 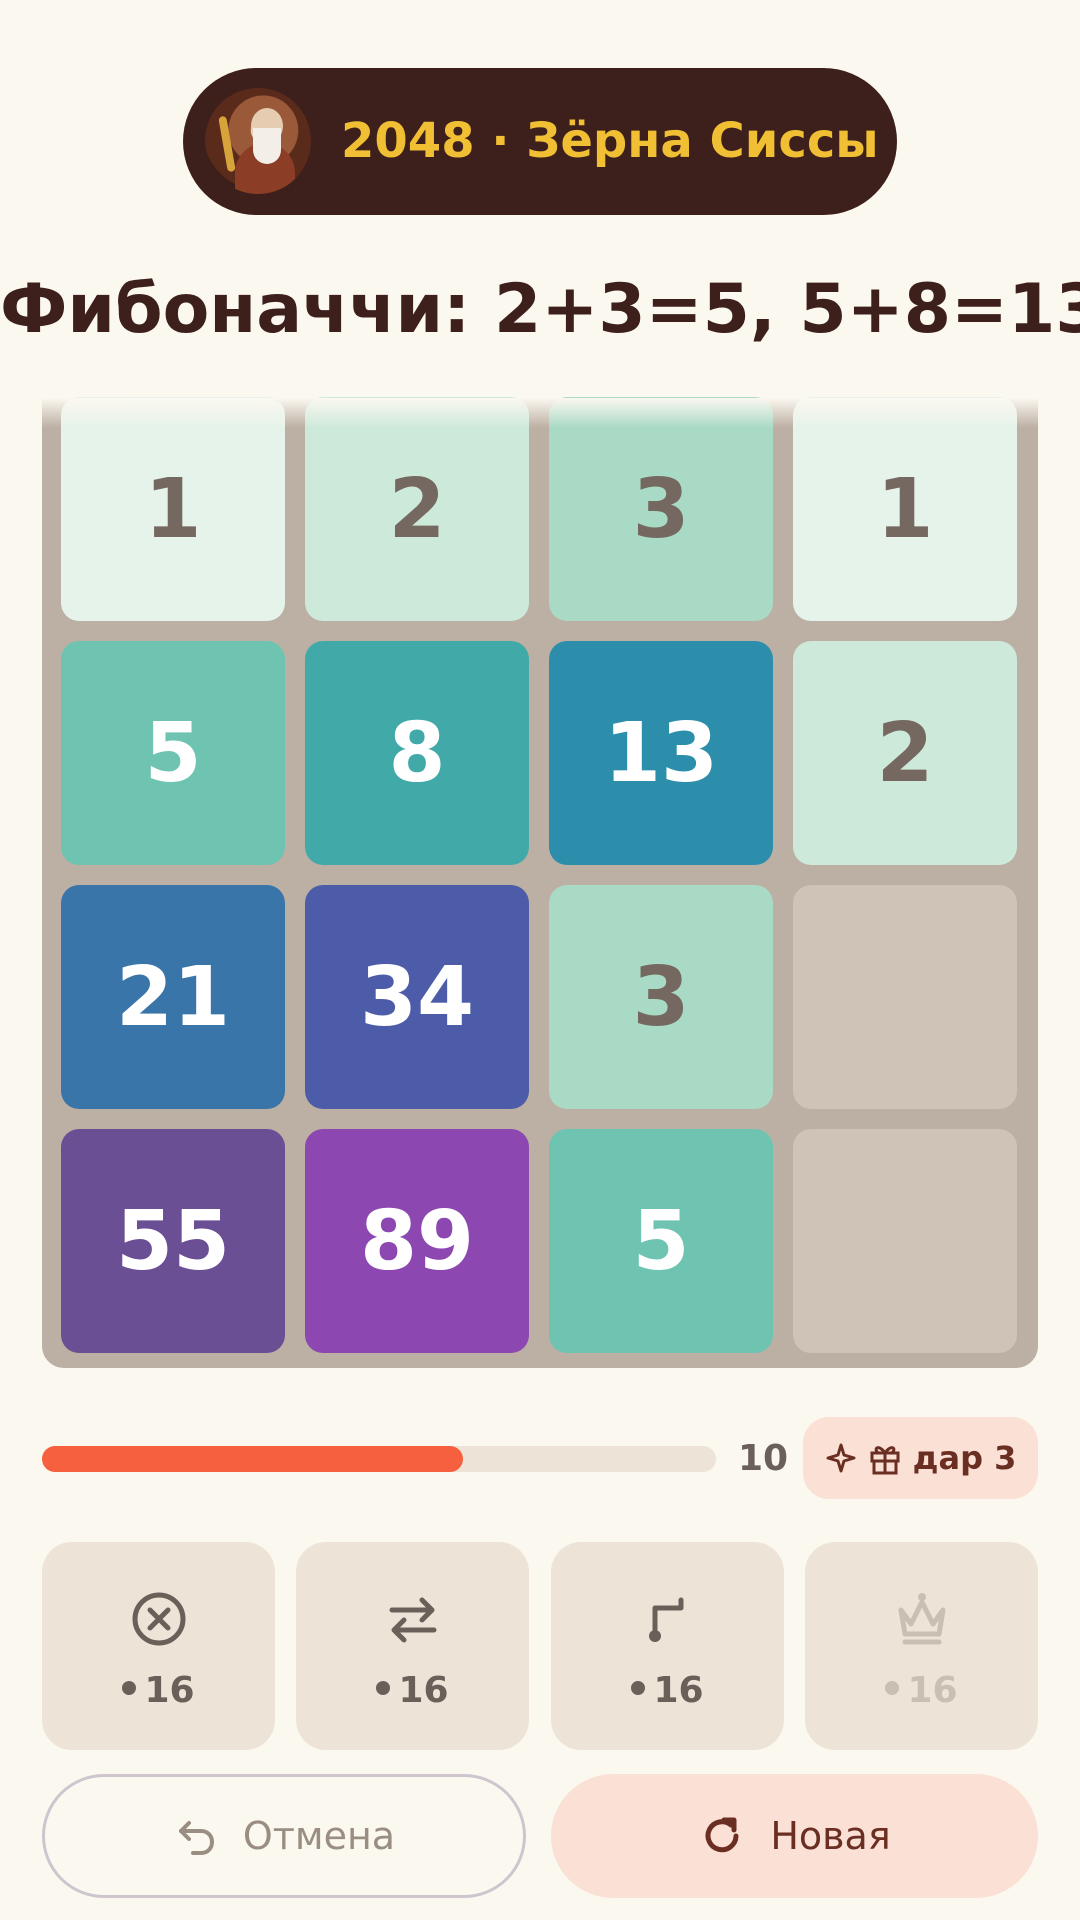 I want to click on powerup-remove-button: 16, so click(x=158, y=1646).